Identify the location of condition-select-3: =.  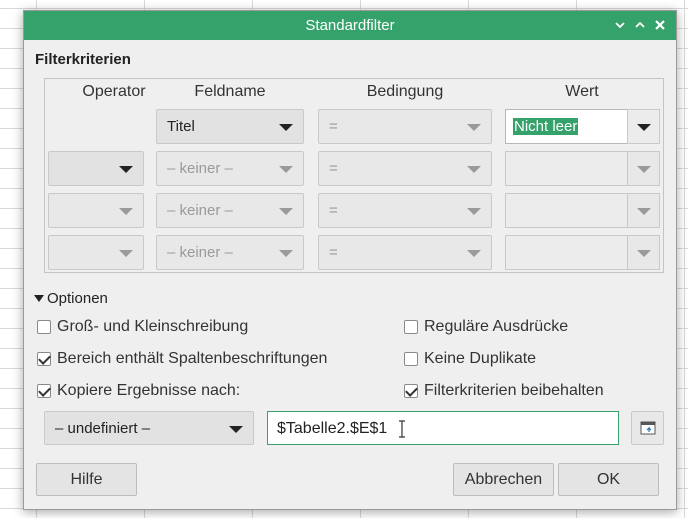
(405, 210).